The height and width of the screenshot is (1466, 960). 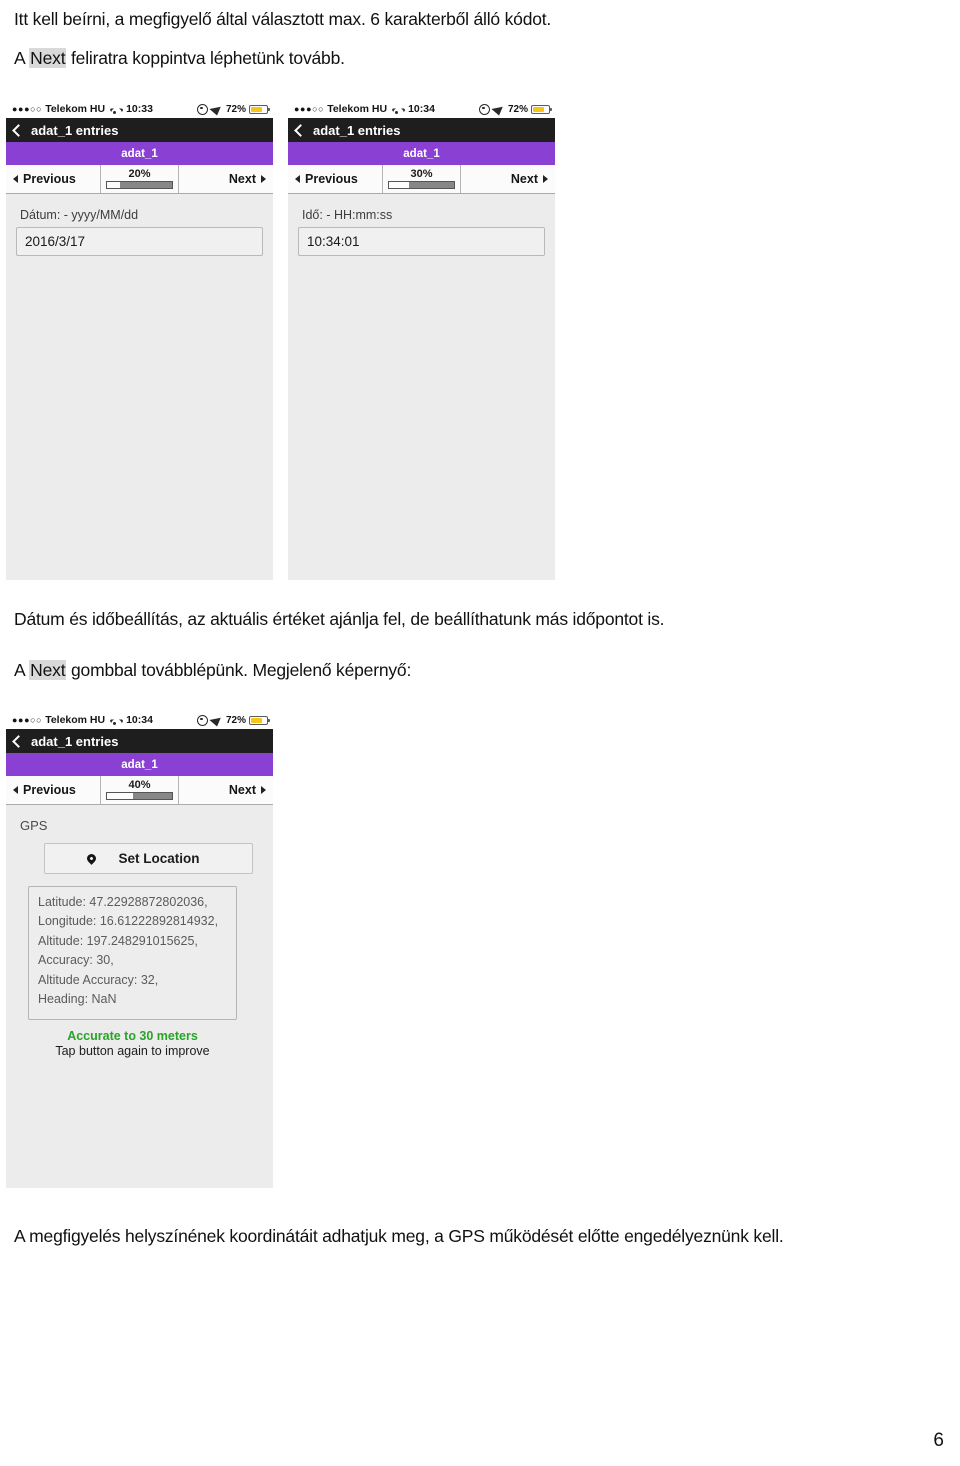 I want to click on gps-readout-longitude: Longitude: 16.61222892814932,, so click(x=128, y=921).